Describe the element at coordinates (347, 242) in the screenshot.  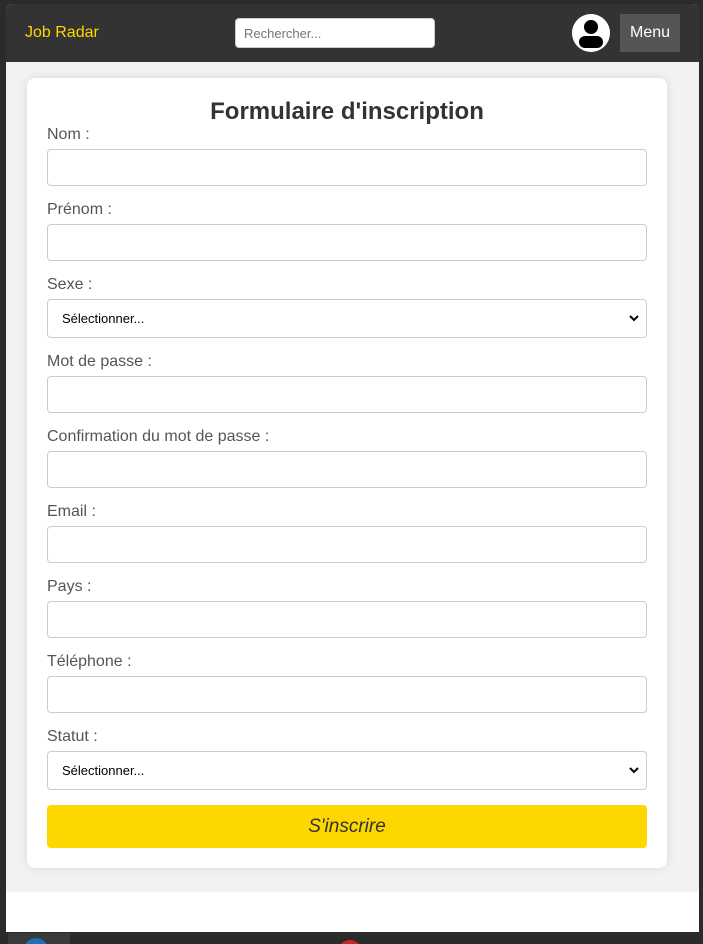
I see `prenom-field` at that location.